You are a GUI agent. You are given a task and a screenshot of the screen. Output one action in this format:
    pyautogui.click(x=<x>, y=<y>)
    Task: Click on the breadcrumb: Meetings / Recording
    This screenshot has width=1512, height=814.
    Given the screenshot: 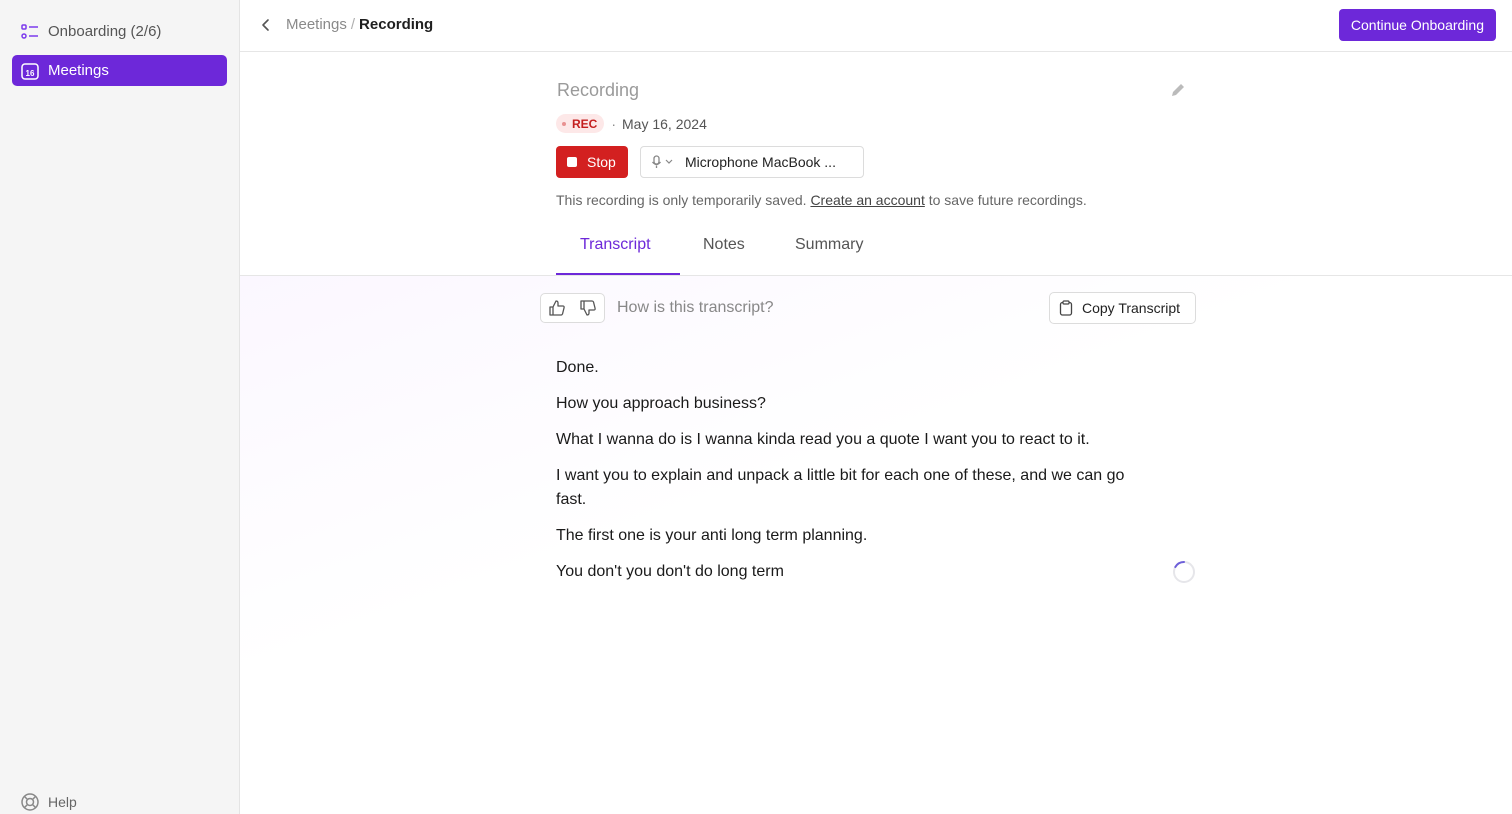 What is the action you would take?
    pyautogui.click(x=359, y=24)
    